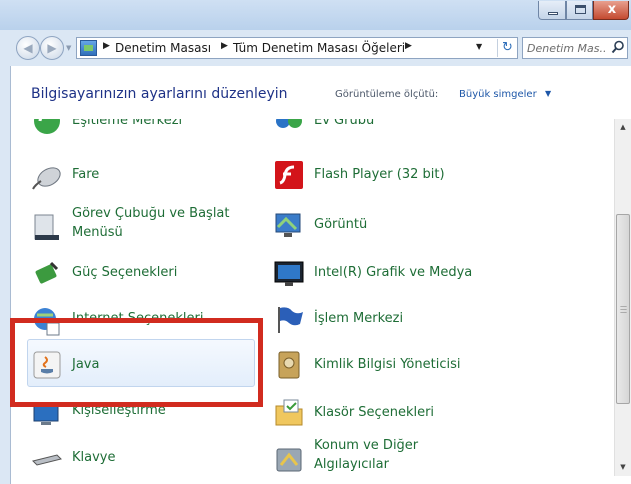  I want to click on page-title: Bilgisayarınızın ayarlarını düzenleyin, so click(159, 94).